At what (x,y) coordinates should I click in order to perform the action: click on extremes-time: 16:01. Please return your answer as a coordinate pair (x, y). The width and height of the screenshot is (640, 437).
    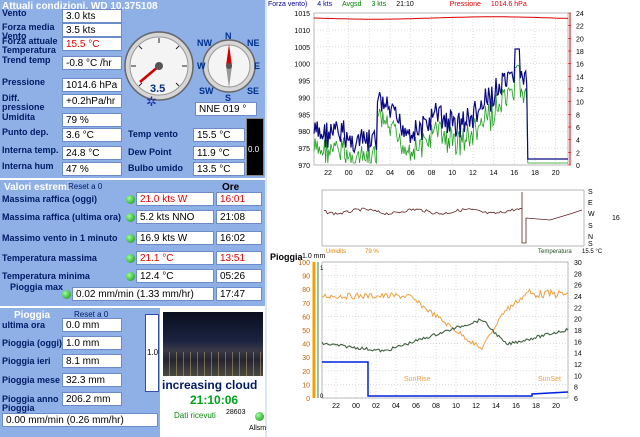
    Looking at the image, I should click on (239, 199).